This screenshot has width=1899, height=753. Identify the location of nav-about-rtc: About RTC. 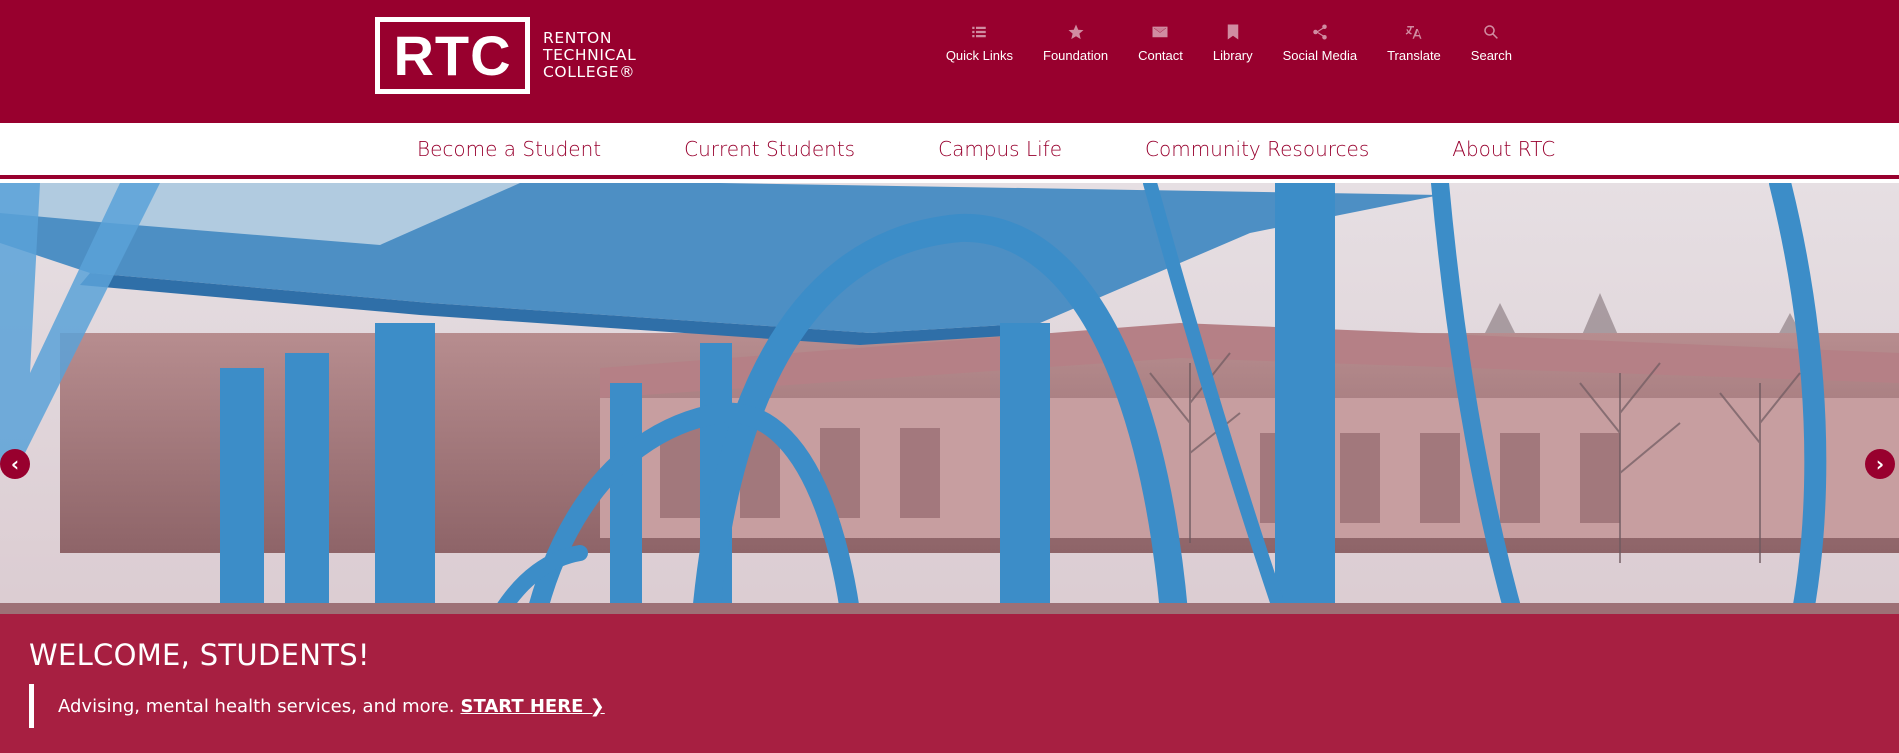
(1503, 149).